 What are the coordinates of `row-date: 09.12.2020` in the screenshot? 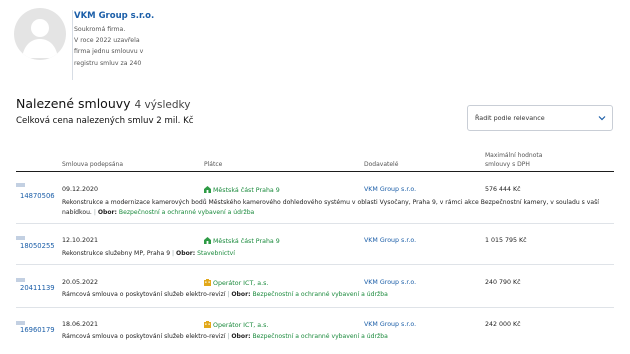 It's located at (80, 189).